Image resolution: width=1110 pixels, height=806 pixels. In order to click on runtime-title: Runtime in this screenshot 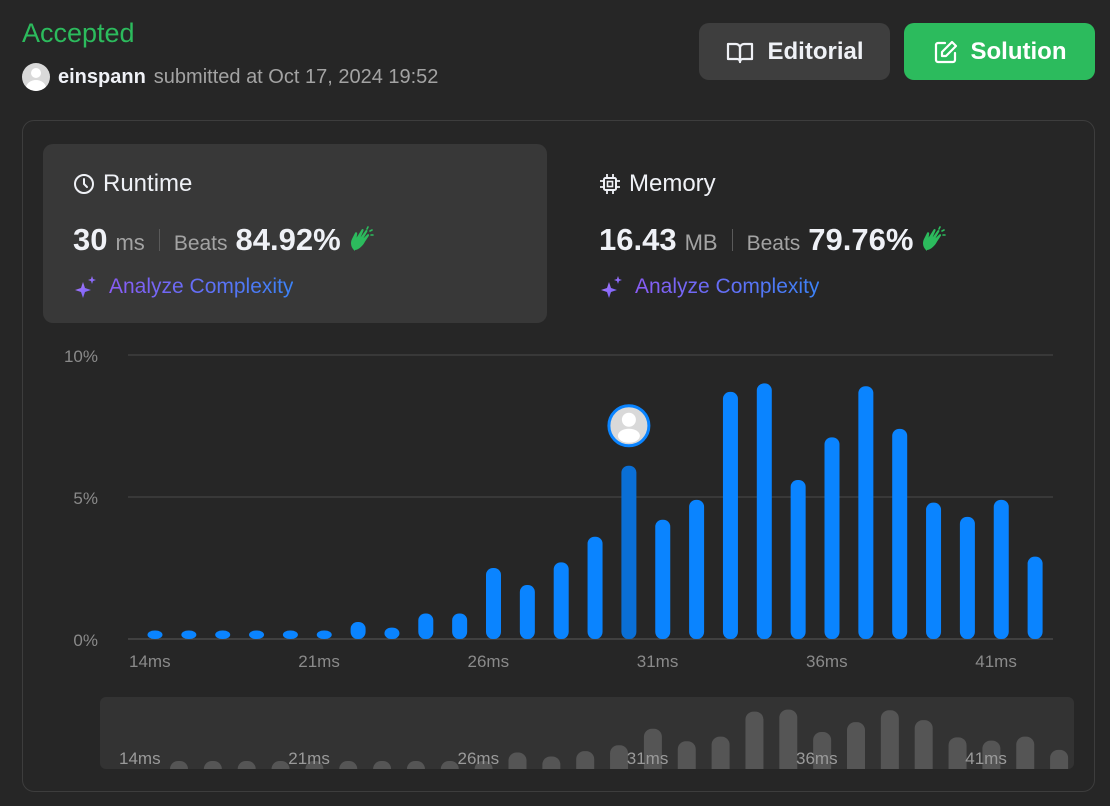, I will do `click(132, 184)`.